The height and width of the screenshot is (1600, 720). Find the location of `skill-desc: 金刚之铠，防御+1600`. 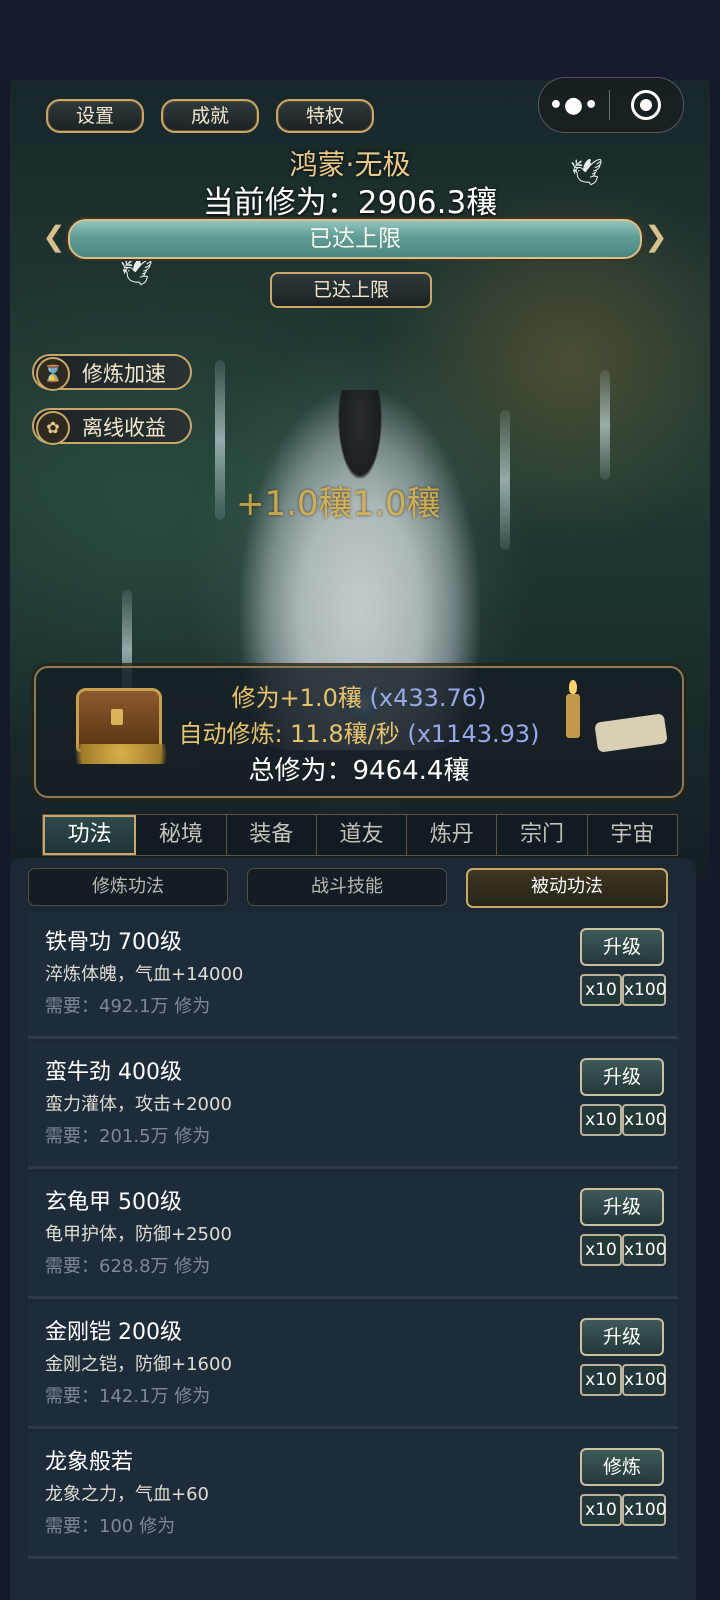

skill-desc: 金刚之铠，防御+1600 is located at coordinates (138, 1364).